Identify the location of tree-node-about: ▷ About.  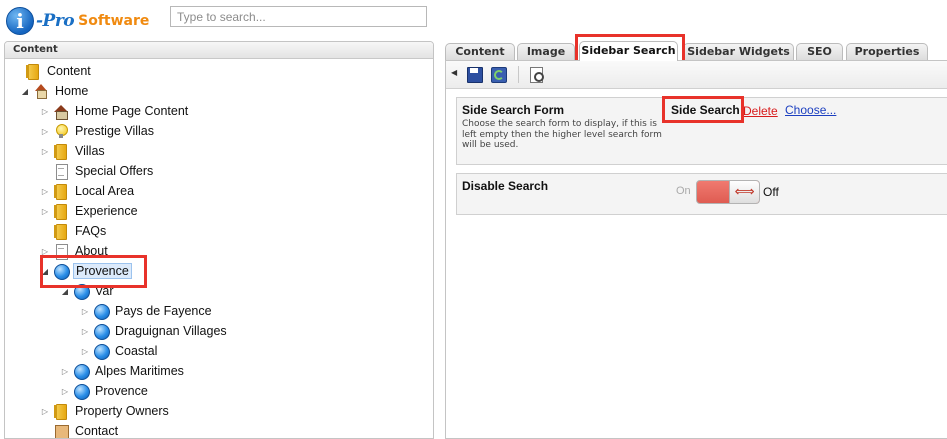
(74, 251).